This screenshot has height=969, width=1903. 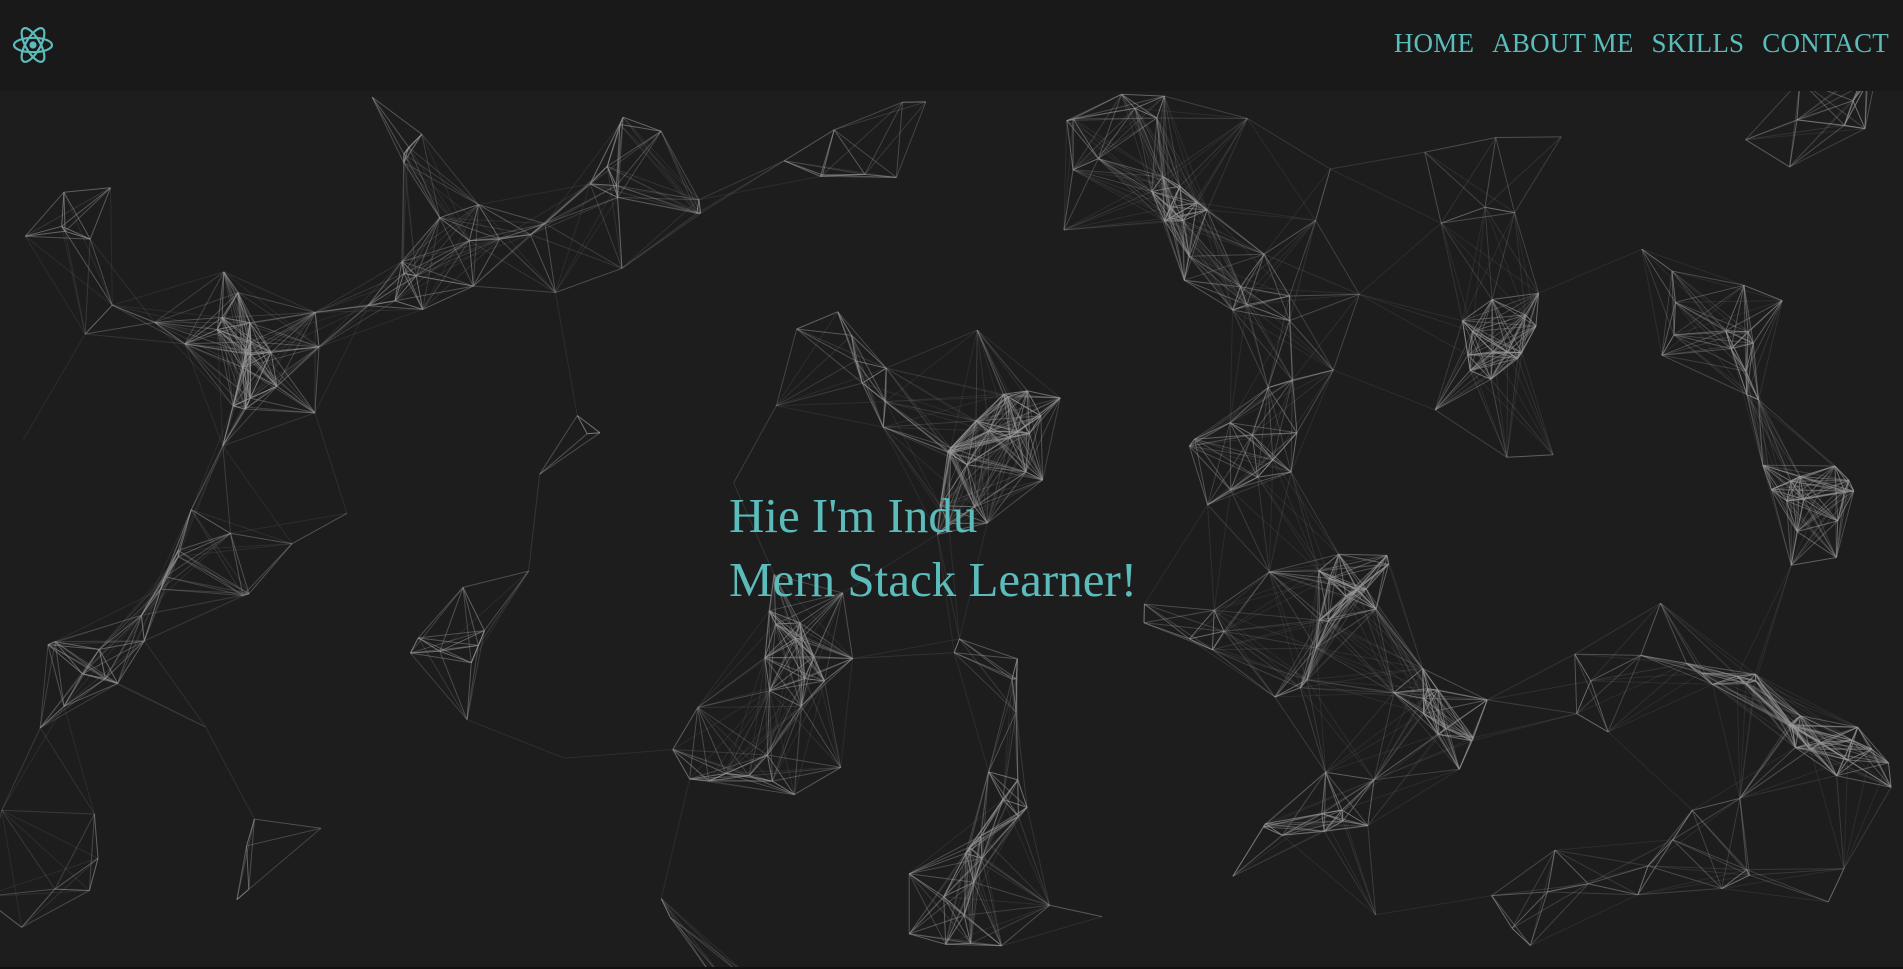 What do you see at coordinates (1825, 43) in the screenshot?
I see `nav-contact-link: CONTACT` at bounding box center [1825, 43].